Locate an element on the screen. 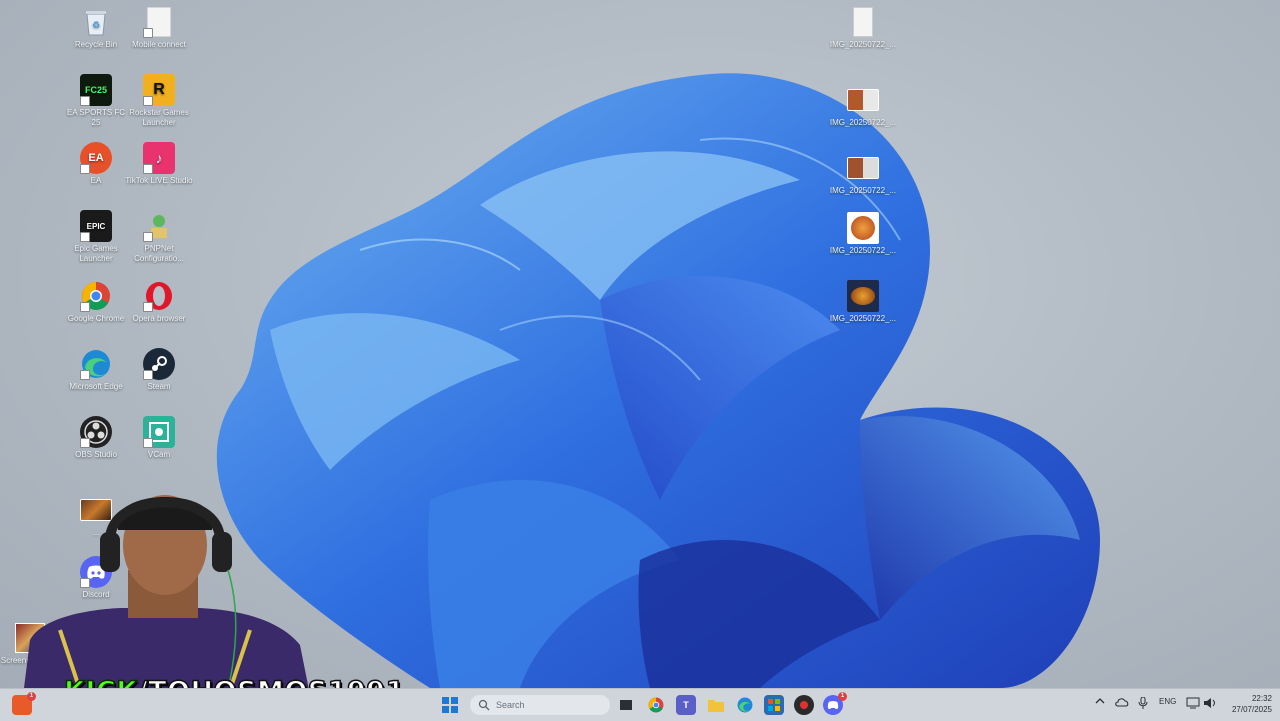 The width and height of the screenshot is (1280, 721). widget-badge: 1 is located at coordinates (31, 696).